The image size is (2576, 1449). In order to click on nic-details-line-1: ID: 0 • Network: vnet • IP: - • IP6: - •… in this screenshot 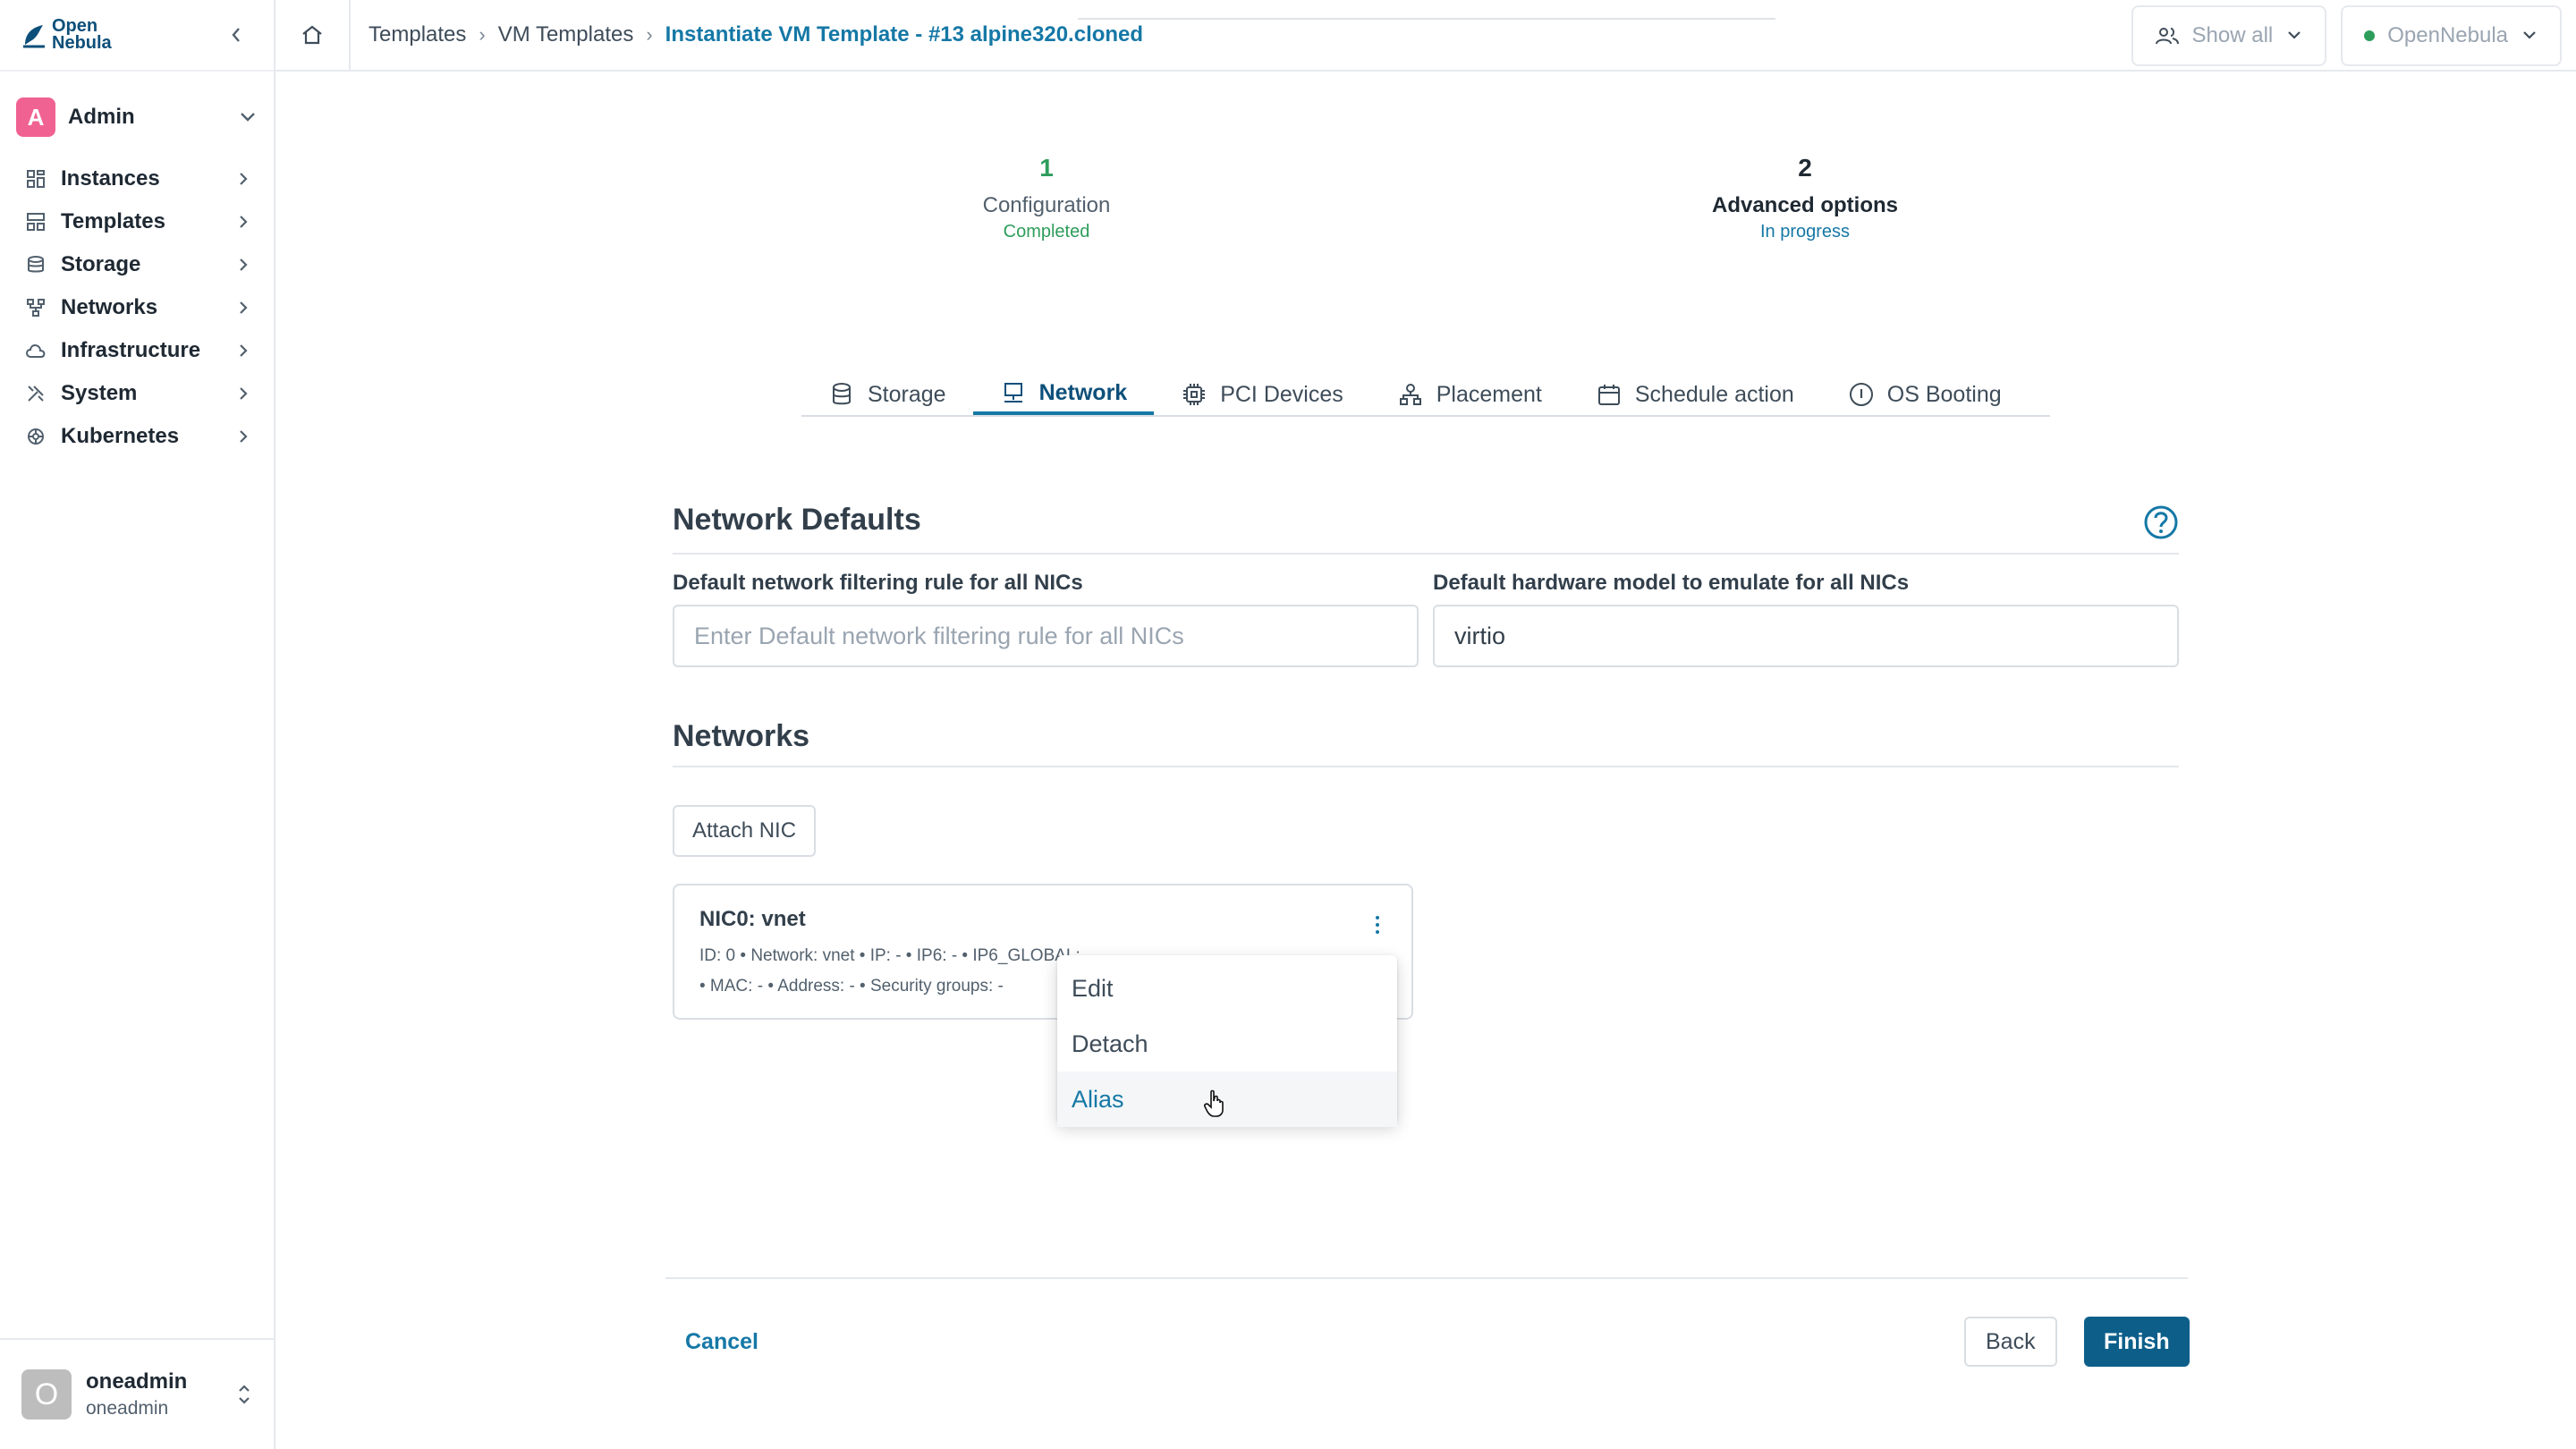, I will do `click(891, 955)`.